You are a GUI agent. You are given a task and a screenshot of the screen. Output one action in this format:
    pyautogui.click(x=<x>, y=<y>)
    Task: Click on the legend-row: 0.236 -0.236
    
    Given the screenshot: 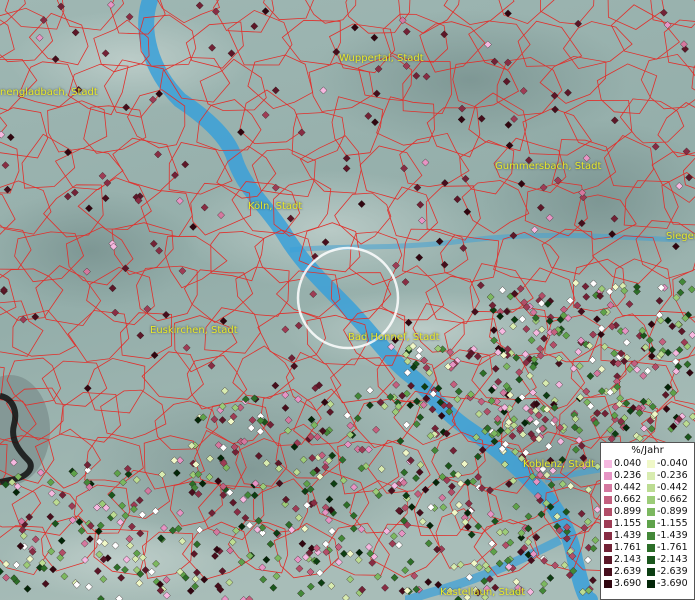 What is the action you would take?
    pyautogui.click(x=647, y=476)
    